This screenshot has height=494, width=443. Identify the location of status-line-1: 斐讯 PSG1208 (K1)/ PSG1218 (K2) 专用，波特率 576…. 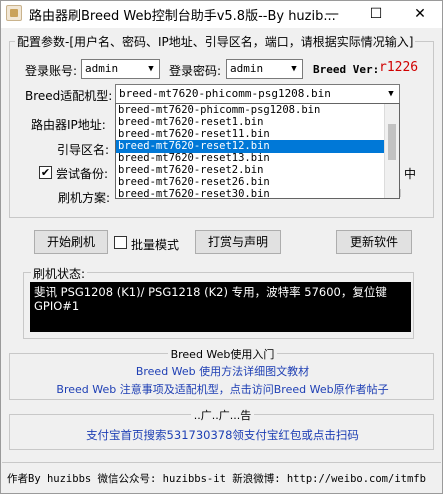
(210, 292).